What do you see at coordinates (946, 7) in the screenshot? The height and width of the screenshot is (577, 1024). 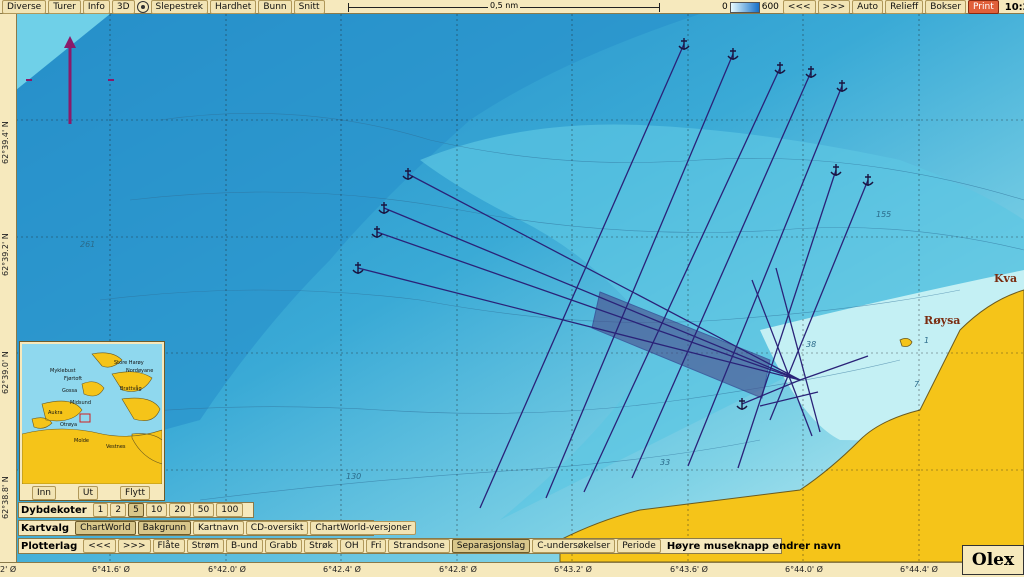 I see `bokser-button: Bokser` at bounding box center [946, 7].